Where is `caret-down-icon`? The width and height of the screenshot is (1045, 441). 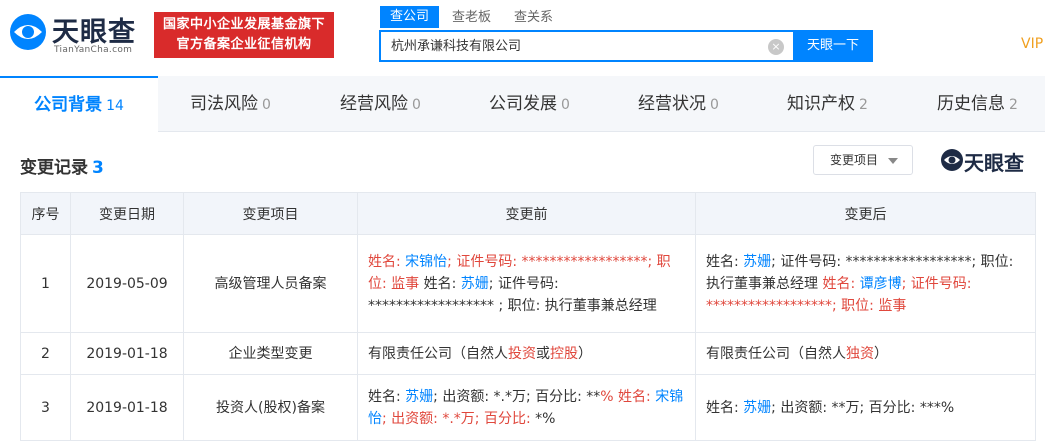
caret-down-icon is located at coordinates (893, 161).